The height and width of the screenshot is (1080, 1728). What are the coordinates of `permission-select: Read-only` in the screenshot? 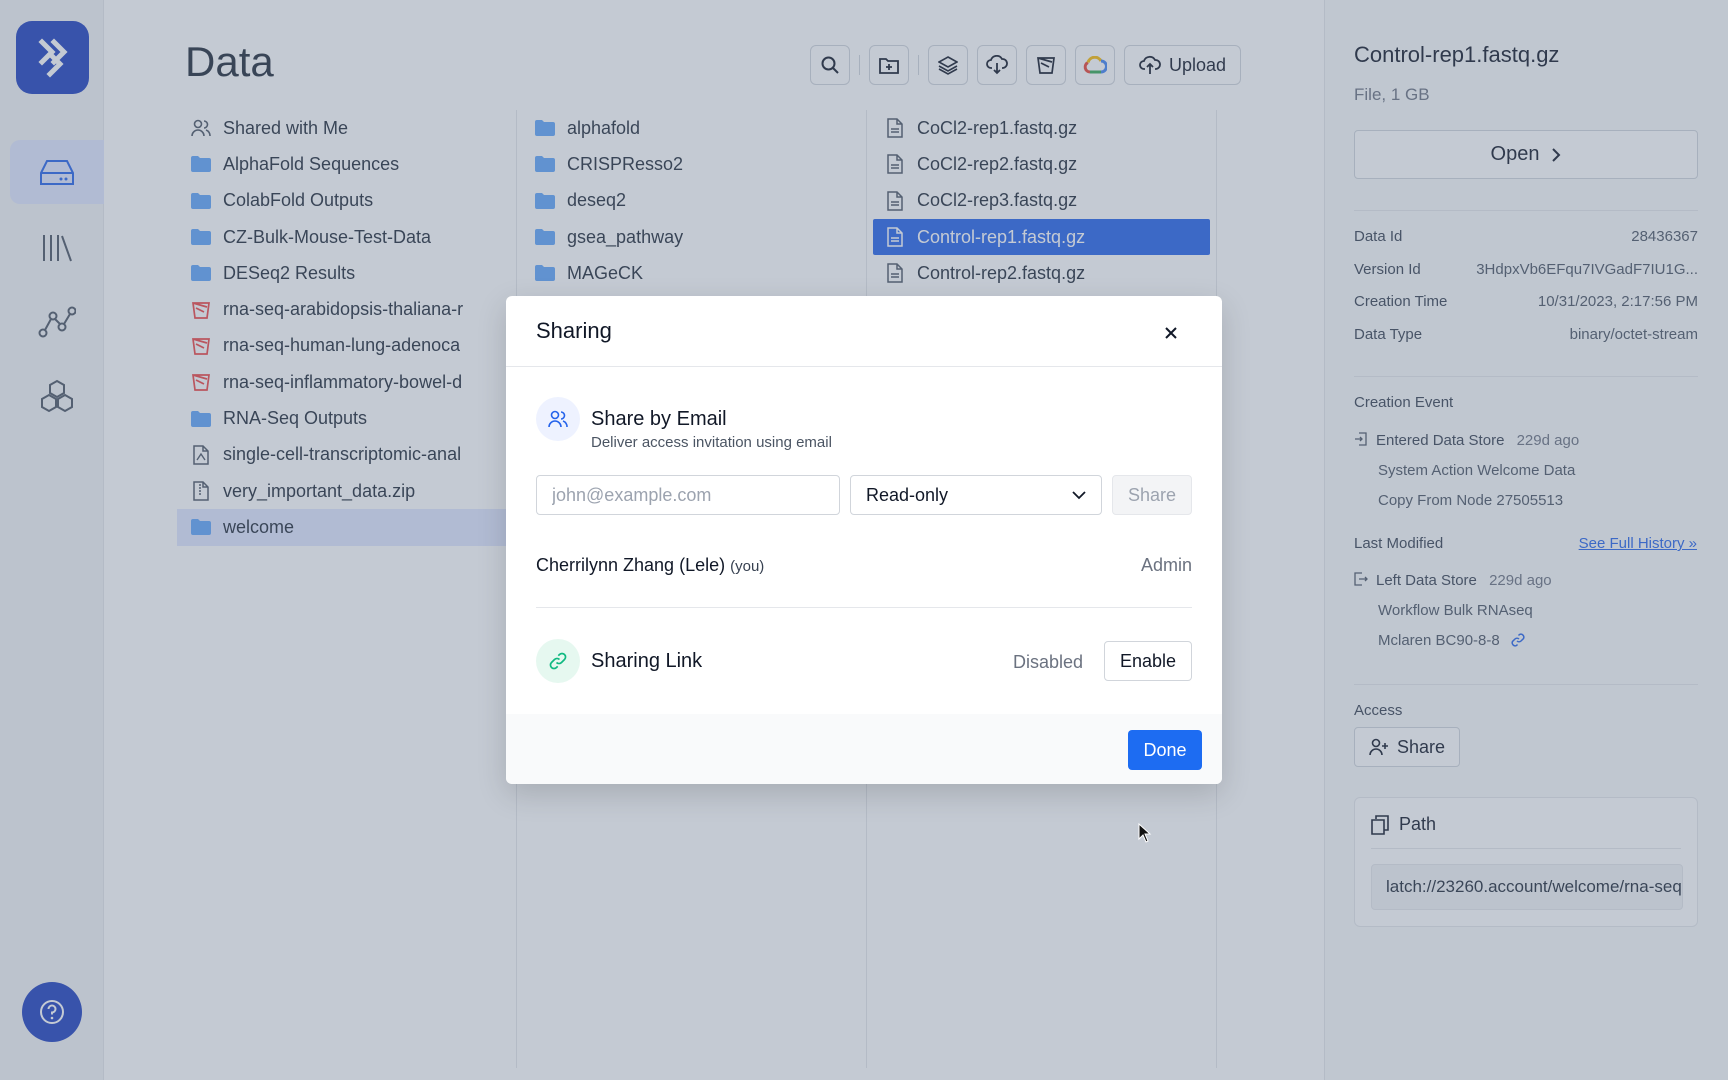 It's located at (976, 495).